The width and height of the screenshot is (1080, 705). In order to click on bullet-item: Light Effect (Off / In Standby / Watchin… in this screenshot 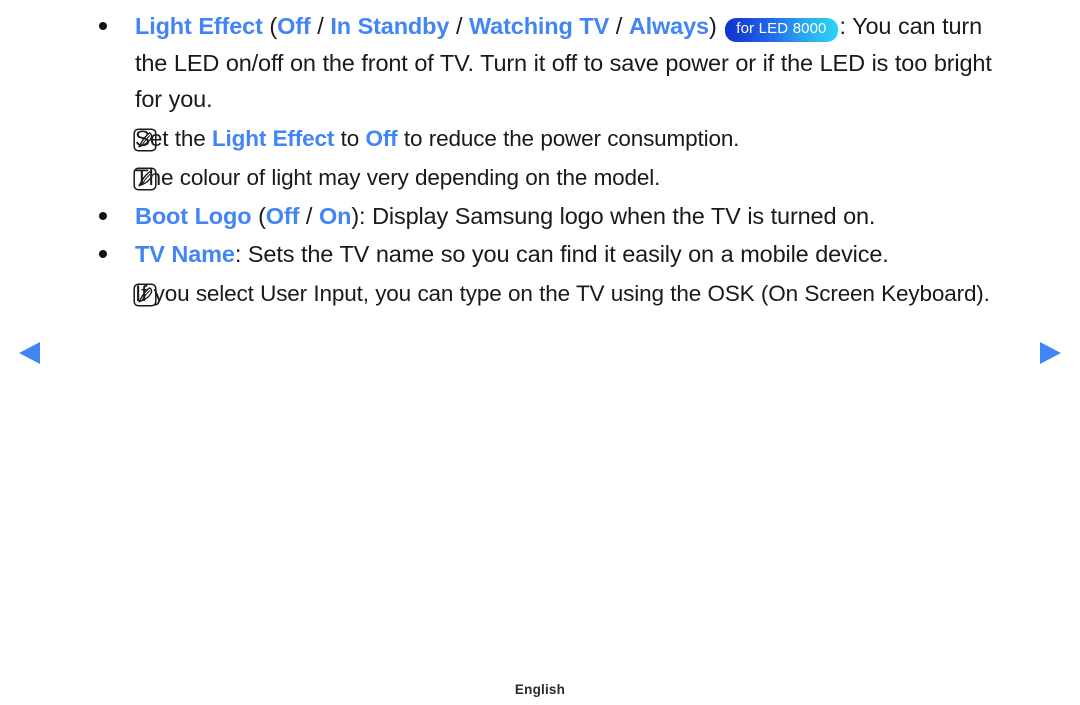, I will do `click(555, 63)`.